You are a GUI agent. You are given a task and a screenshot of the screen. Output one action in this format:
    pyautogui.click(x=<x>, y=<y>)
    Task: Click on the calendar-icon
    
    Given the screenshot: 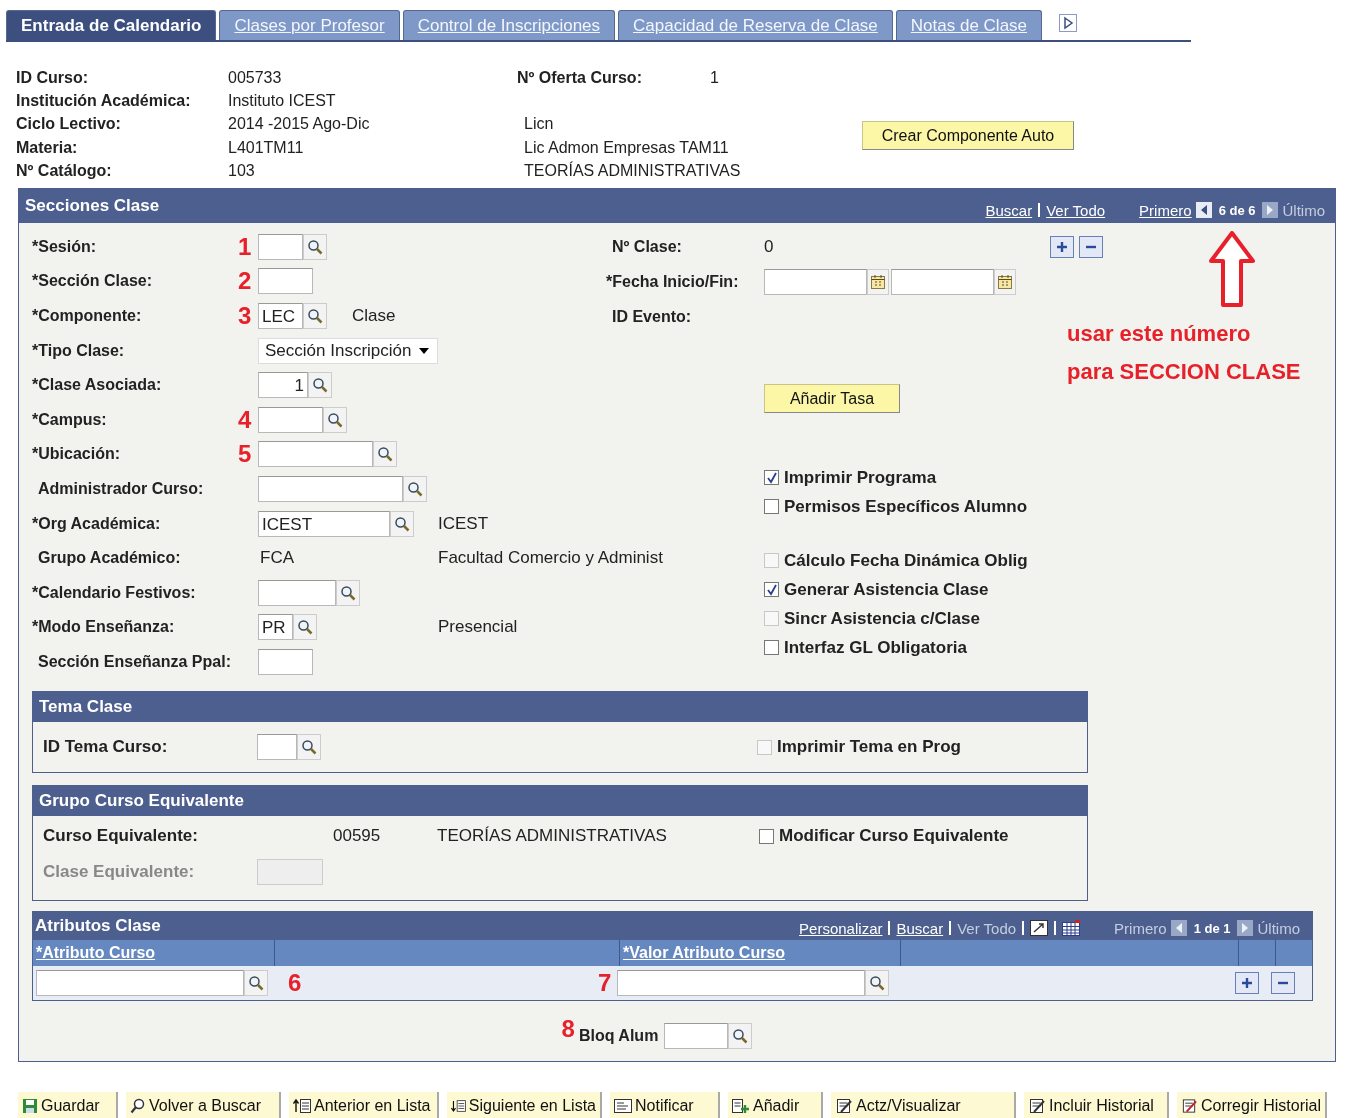 What is the action you would take?
    pyautogui.click(x=878, y=282)
    